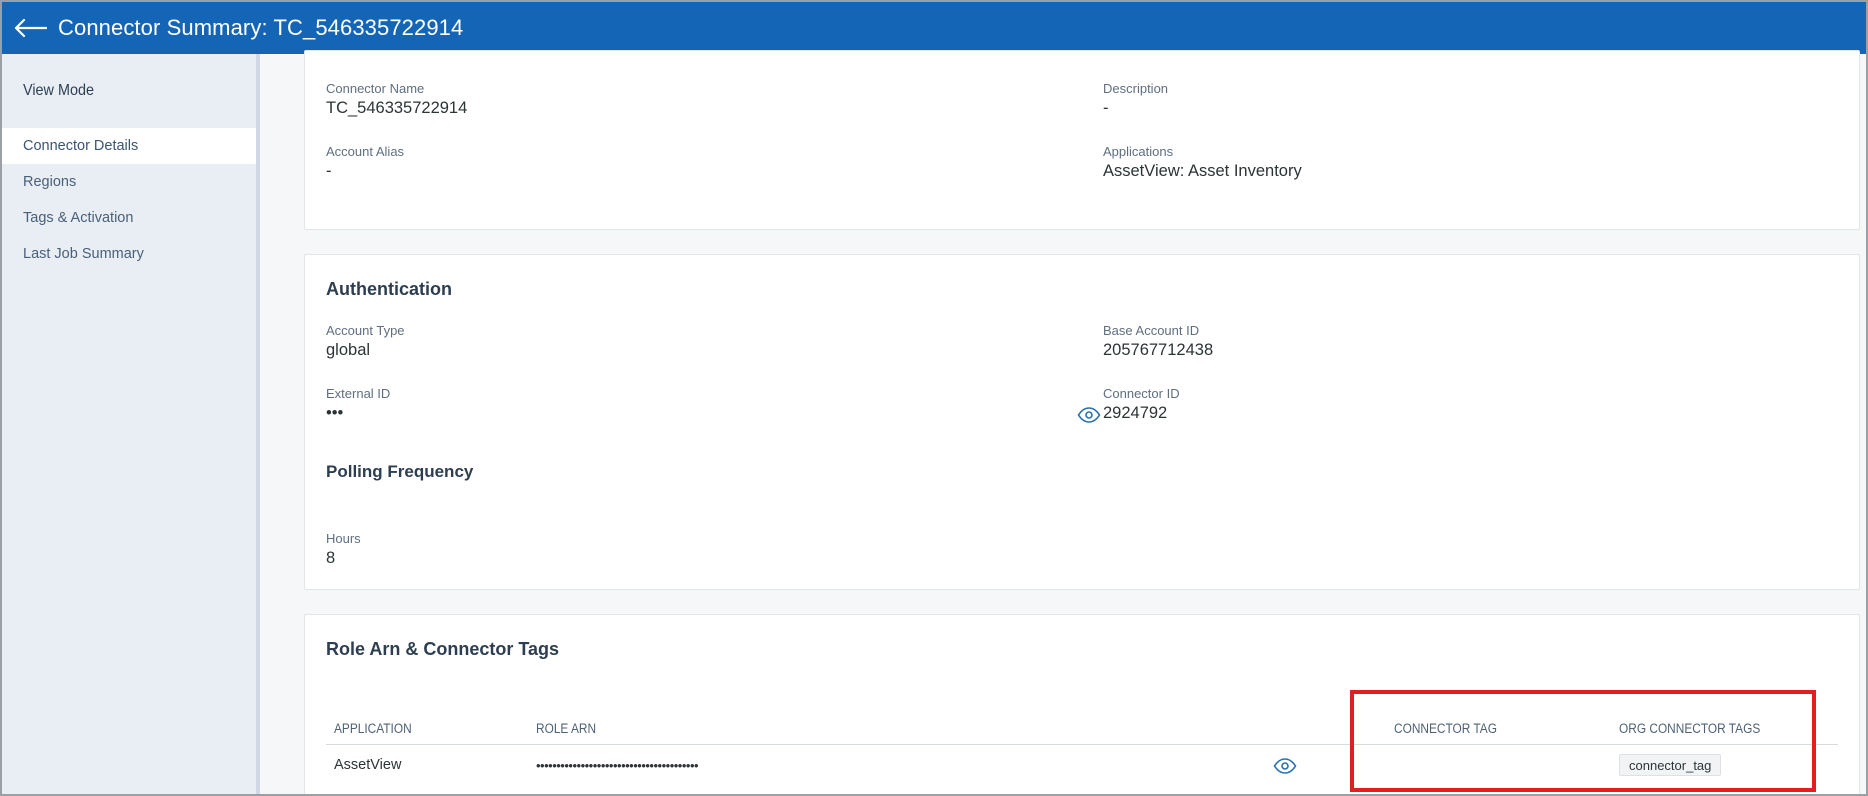 The image size is (1868, 796). I want to click on back-arrow-icon, so click(30, 28).